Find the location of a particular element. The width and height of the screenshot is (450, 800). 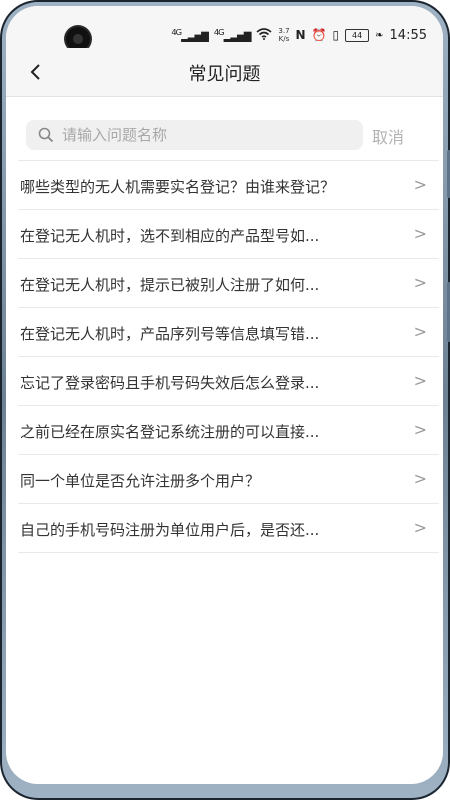

faq-item: 之前已经在原实名登记系统注册的可以直接... > is located at coordinates (228, 429).